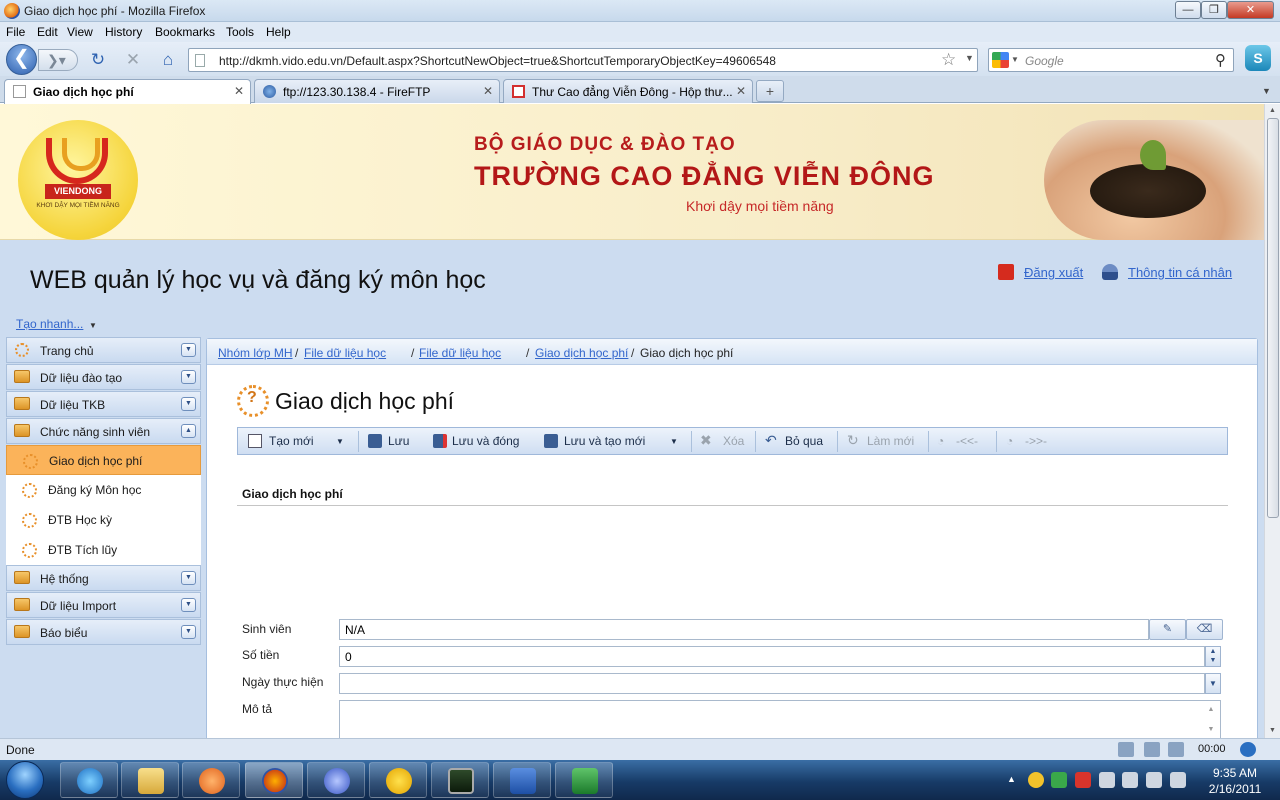 This screenshot has height=800, width=1280. I want to click on chevron-up-icon: ▲, so click(188, 431).